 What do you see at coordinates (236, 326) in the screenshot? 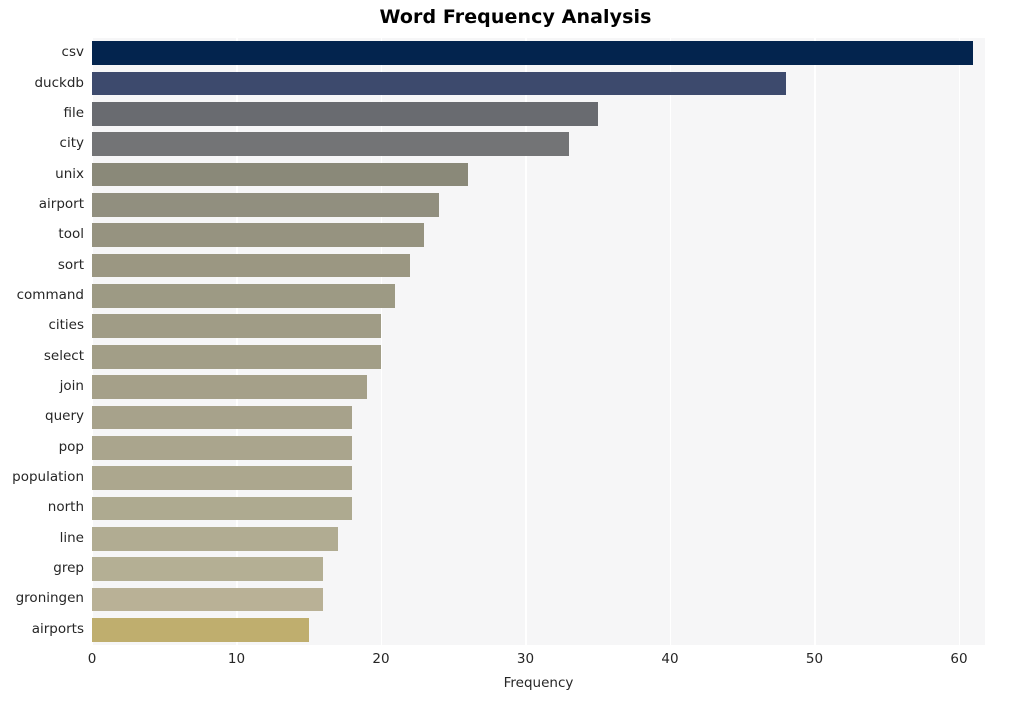
I see `bar-cities` at bounding box center [236, 326].